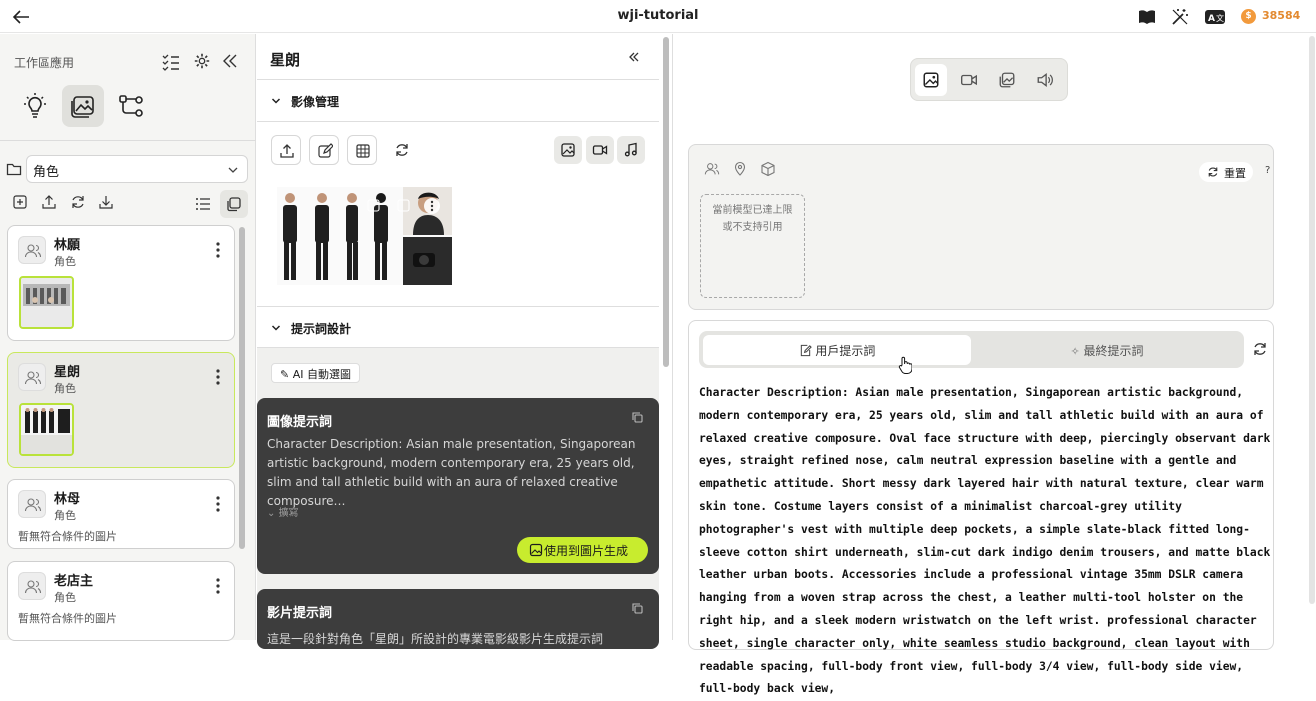 This screenshot has height=701, width=1316. I want to click on help-icon: ?, so click(1267, 170).